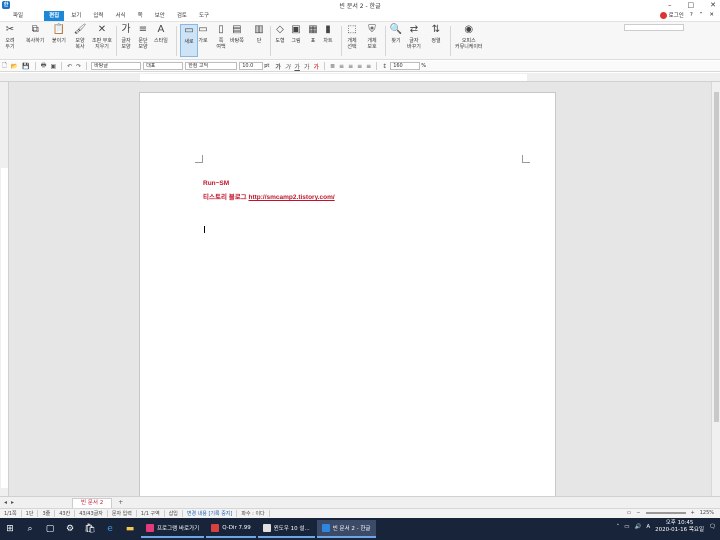  Describe the element at coordinates (4, 66) in the screenshot. I see `new-file-icon: 🗋` at that location.